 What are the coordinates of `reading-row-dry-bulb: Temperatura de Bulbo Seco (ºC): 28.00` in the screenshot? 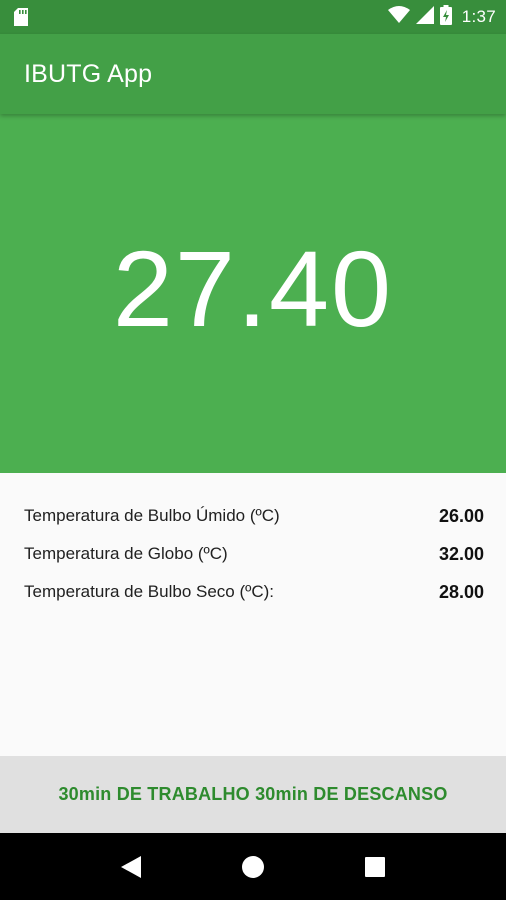 It's located at (254, 592).